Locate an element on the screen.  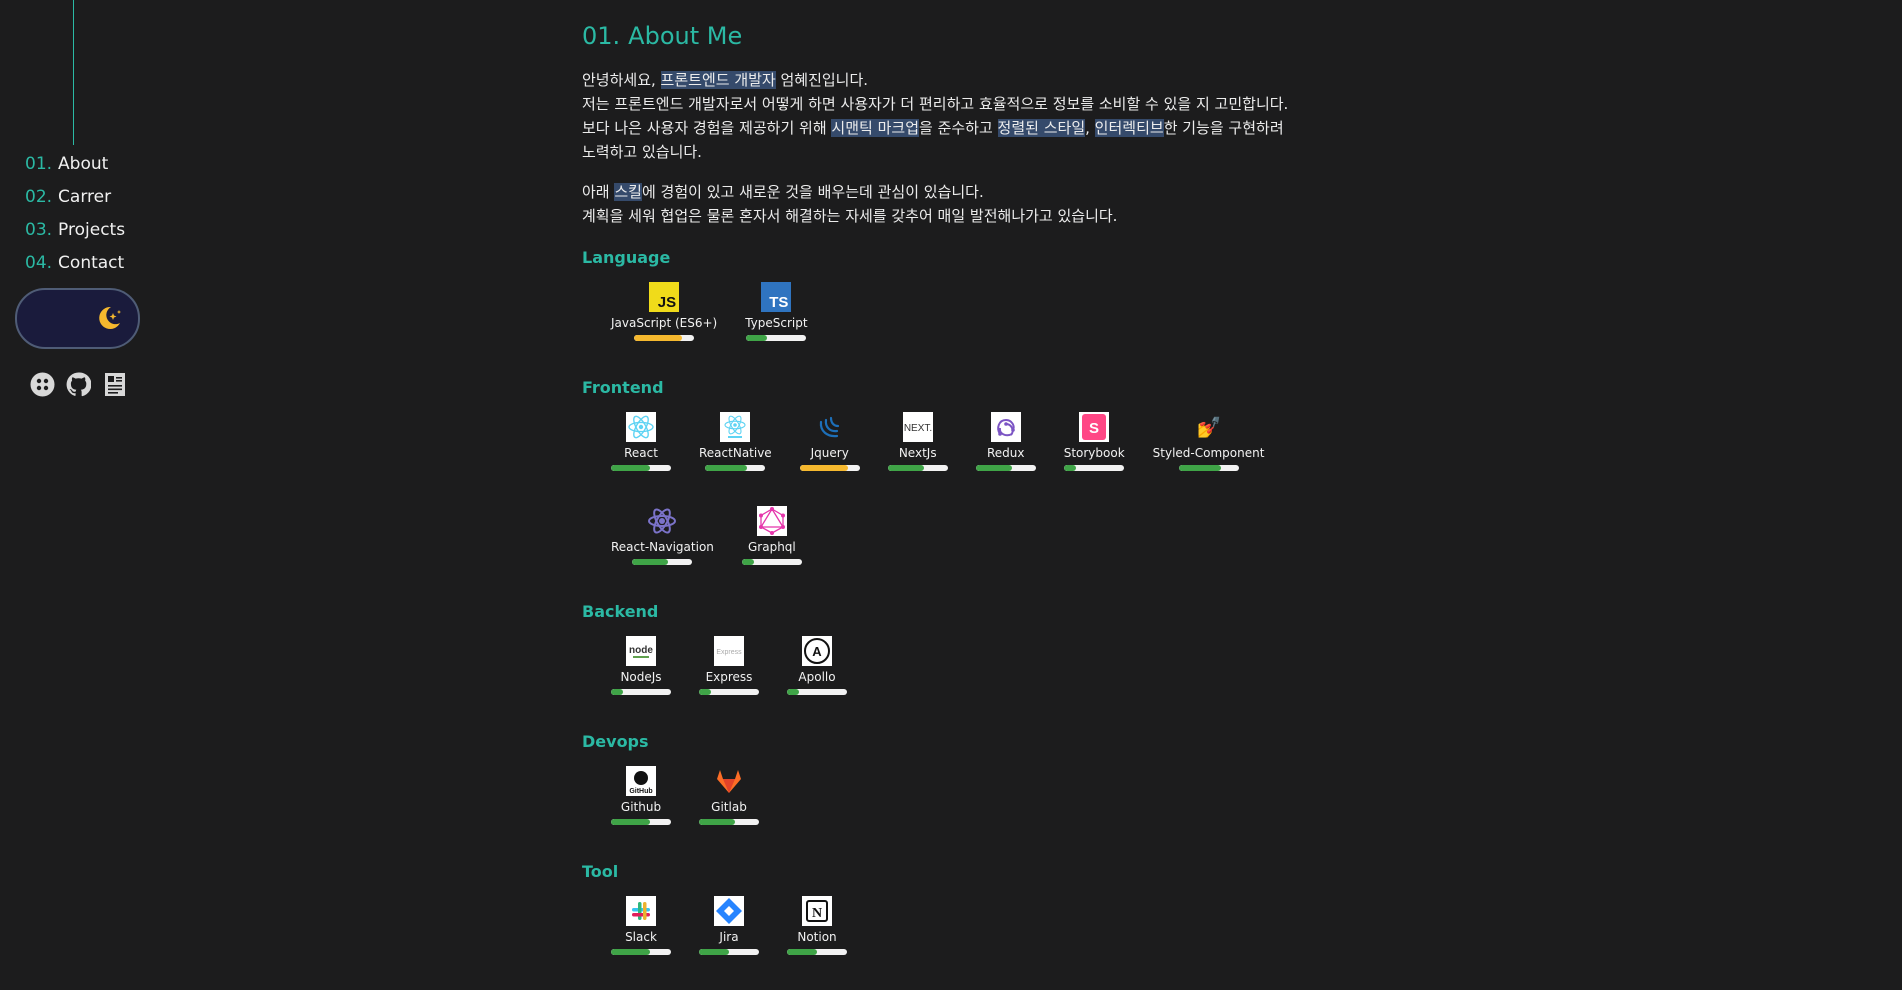
nav-item-career: 02. Carrer is located at coordinates (75, 200).